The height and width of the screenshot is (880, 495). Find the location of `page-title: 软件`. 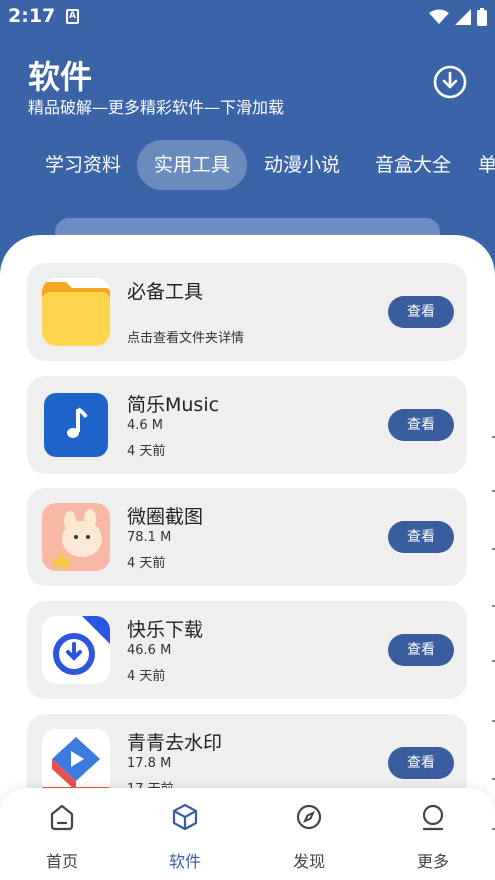

page-title: 软件 is located at coordinates (60, 77).